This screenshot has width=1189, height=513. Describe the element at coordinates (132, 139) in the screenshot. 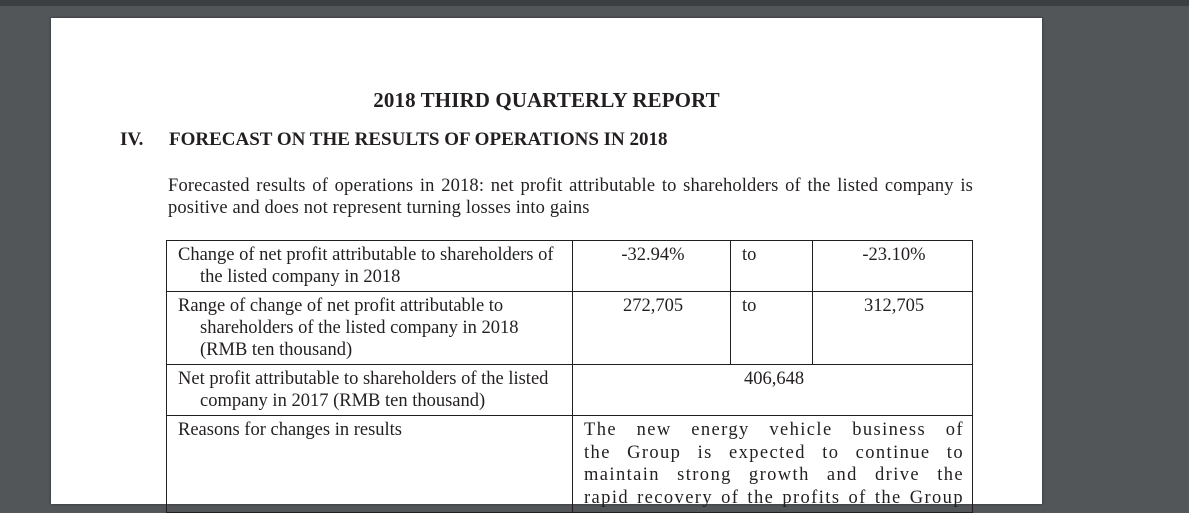

I see `section-number: IV.` at that location.